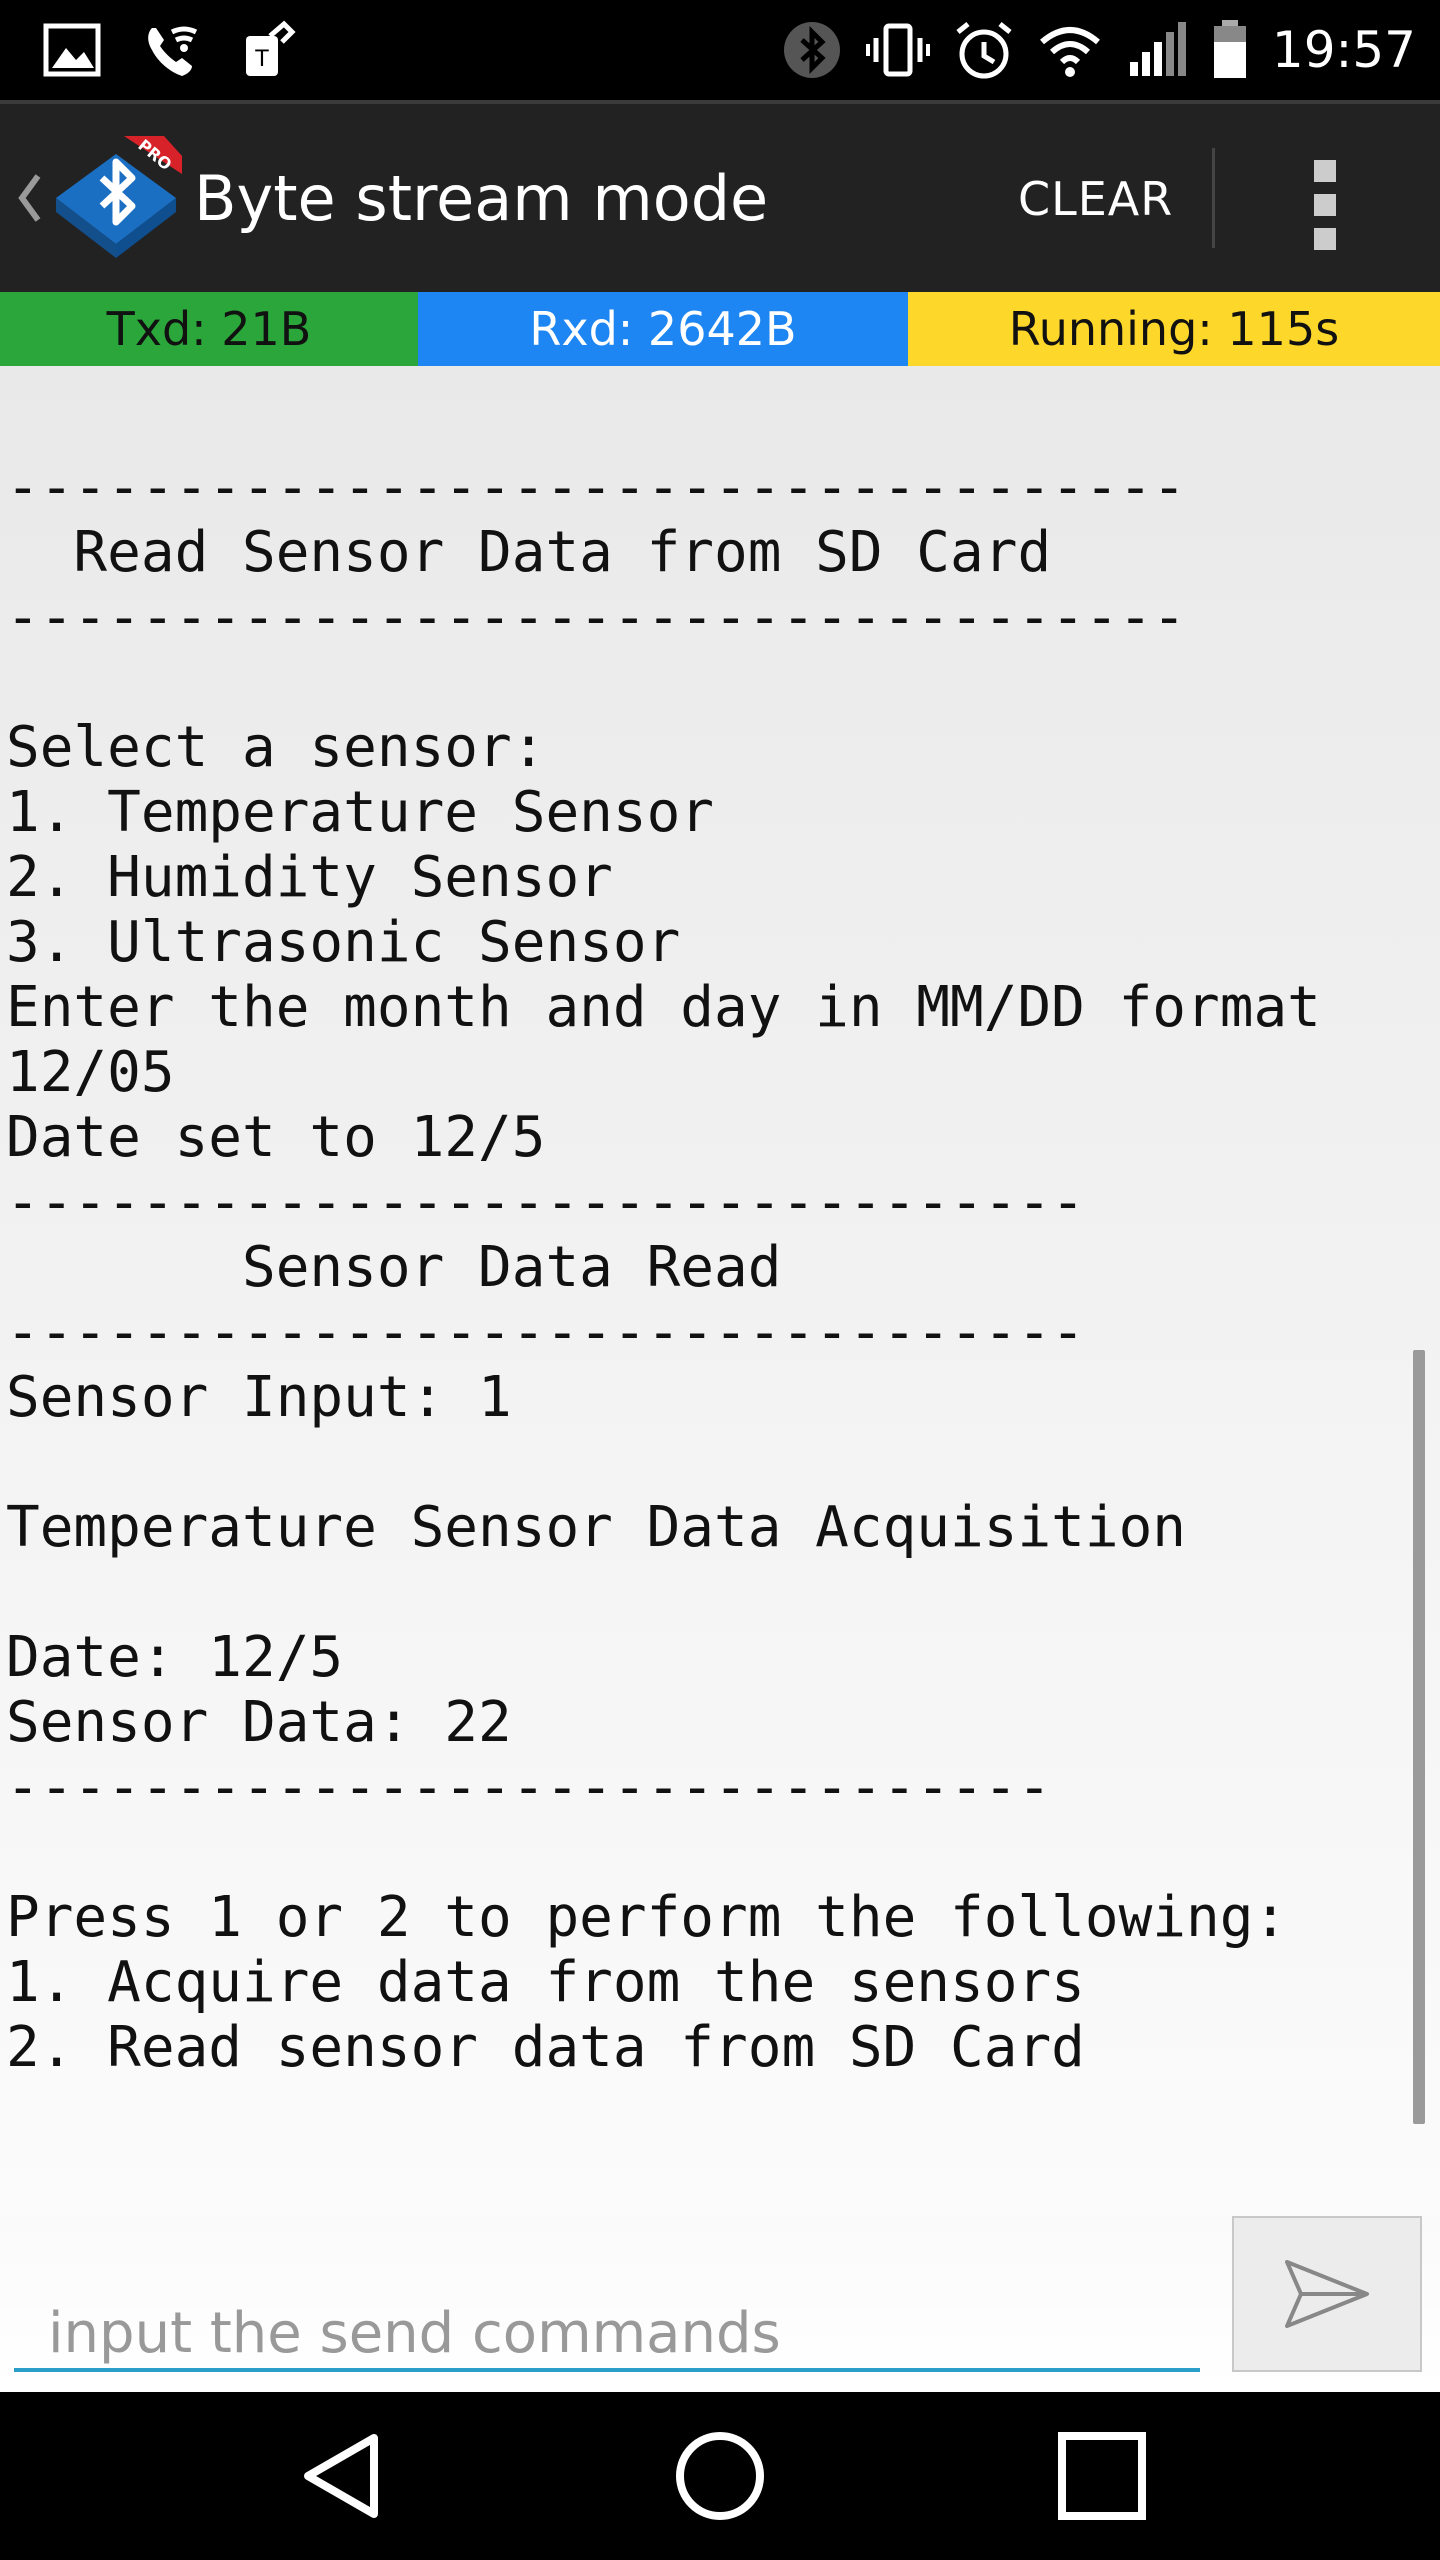  I want to click on page-title: Byte stream mode, so click(481, 198).